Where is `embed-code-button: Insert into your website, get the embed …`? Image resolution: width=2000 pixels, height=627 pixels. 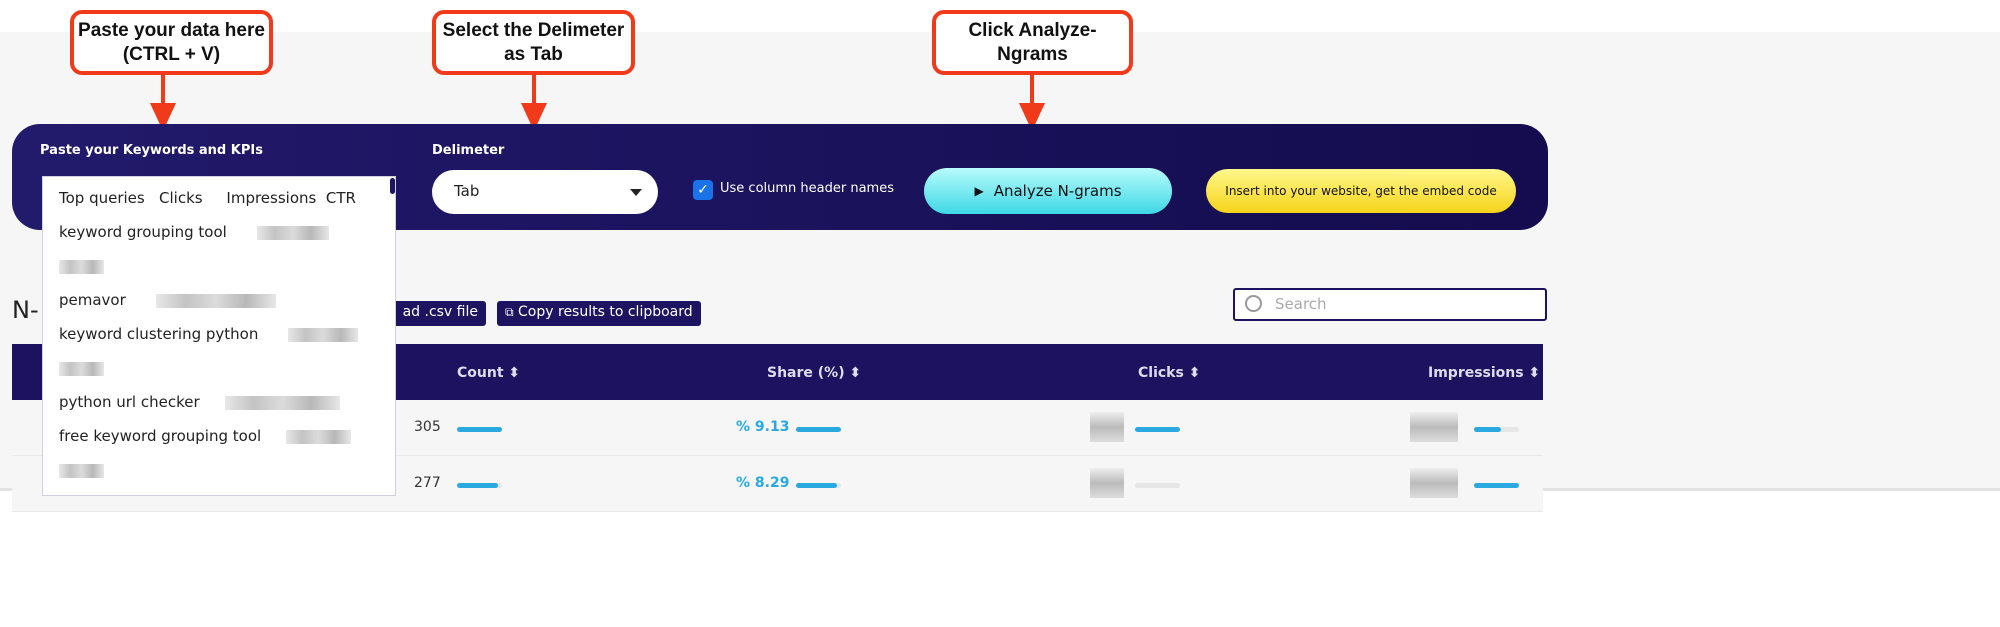
embed-code-button: Insert into your website, get the embed … is located at coordinates (1361, 191).